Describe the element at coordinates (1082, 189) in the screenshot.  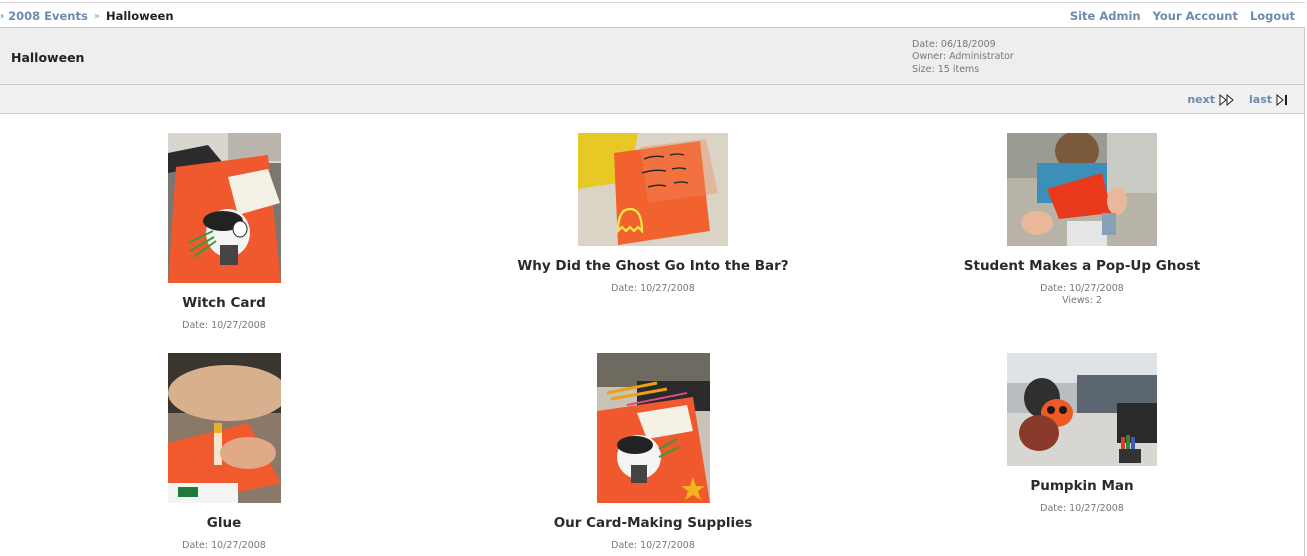
I see `thumbnail-pop-up-ghost` at that location.